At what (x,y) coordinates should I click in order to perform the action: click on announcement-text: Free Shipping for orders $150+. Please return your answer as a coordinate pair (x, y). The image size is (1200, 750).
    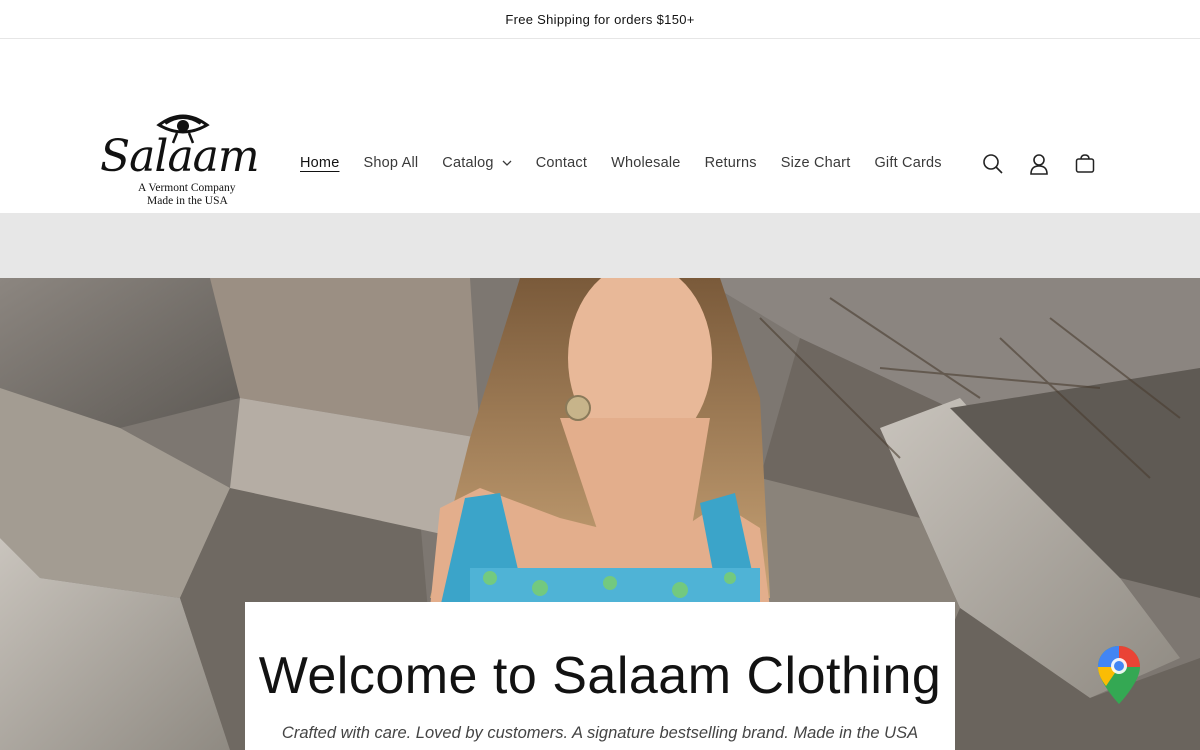
    Looking at the image, I should click on (600, 19).